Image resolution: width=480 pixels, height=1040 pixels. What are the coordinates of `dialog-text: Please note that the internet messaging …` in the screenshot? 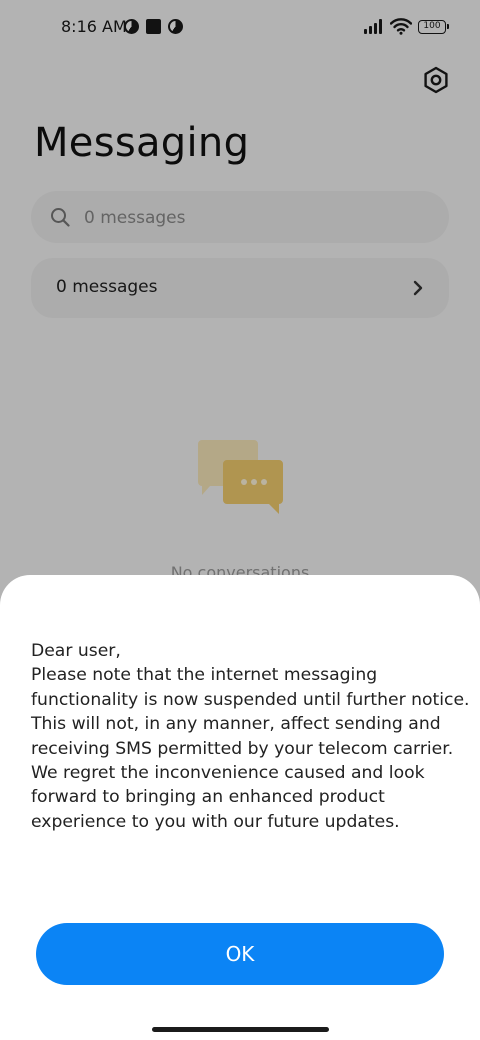 It's located at (250, 748).